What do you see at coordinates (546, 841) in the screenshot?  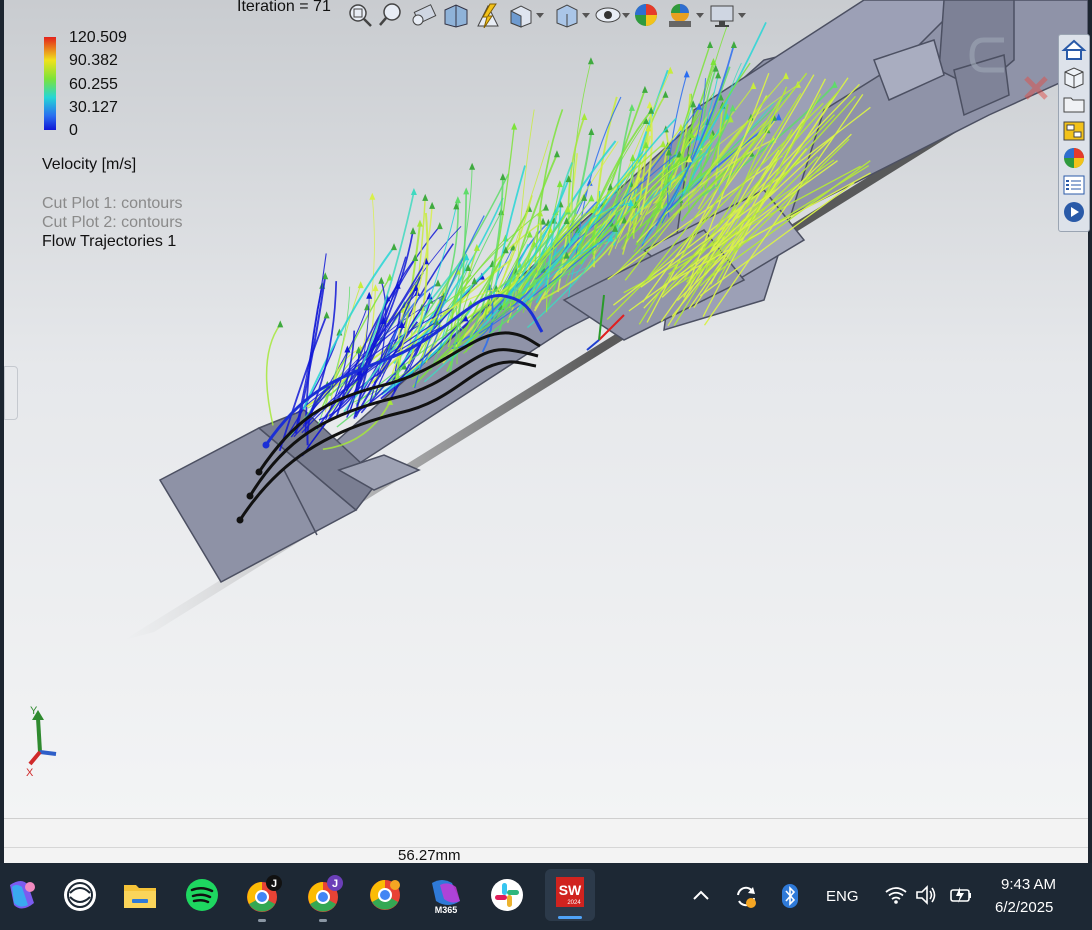 I see `status-bar: 56.27mm` at bounding box center [546, 841].